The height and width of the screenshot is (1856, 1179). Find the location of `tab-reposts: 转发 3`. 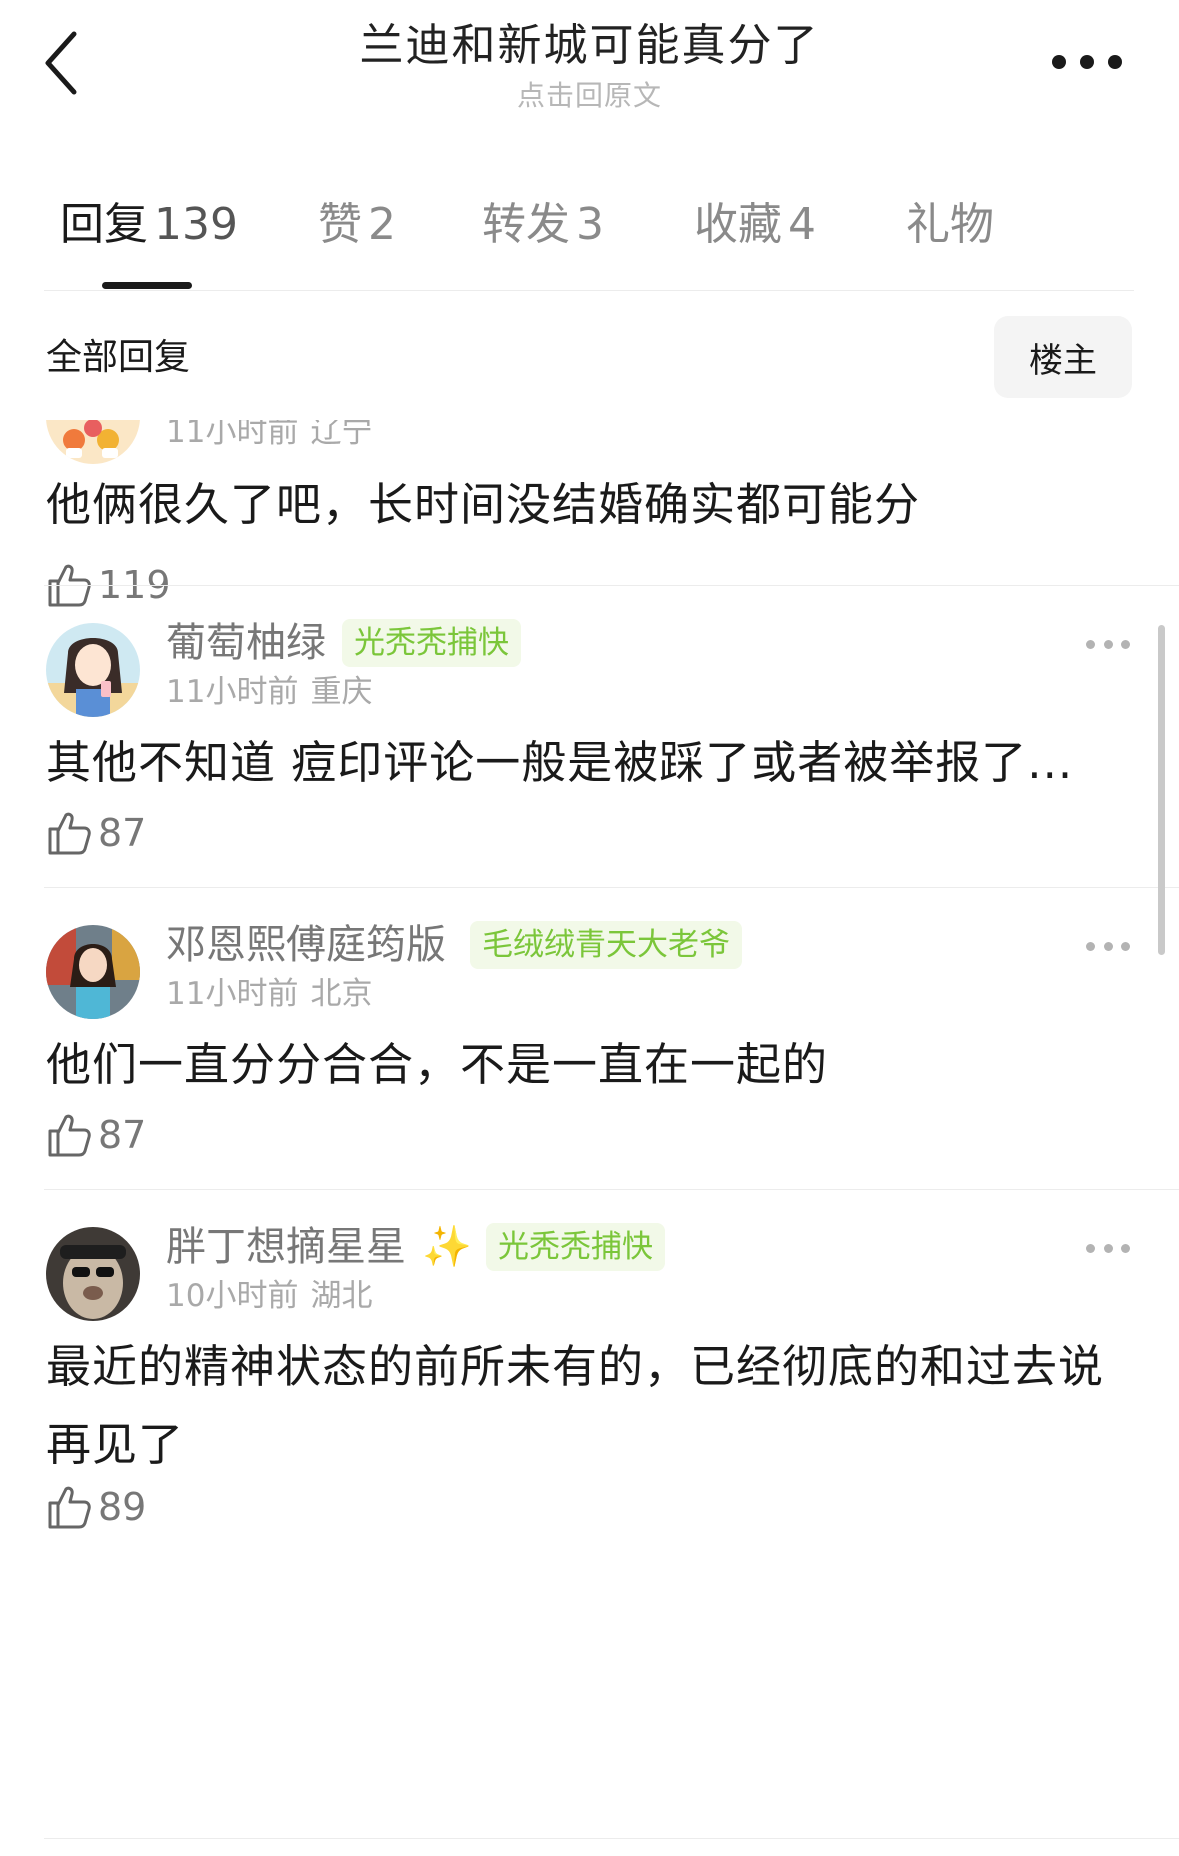

tab-reposts: 转发 3 is located at coordinates (543, 225).